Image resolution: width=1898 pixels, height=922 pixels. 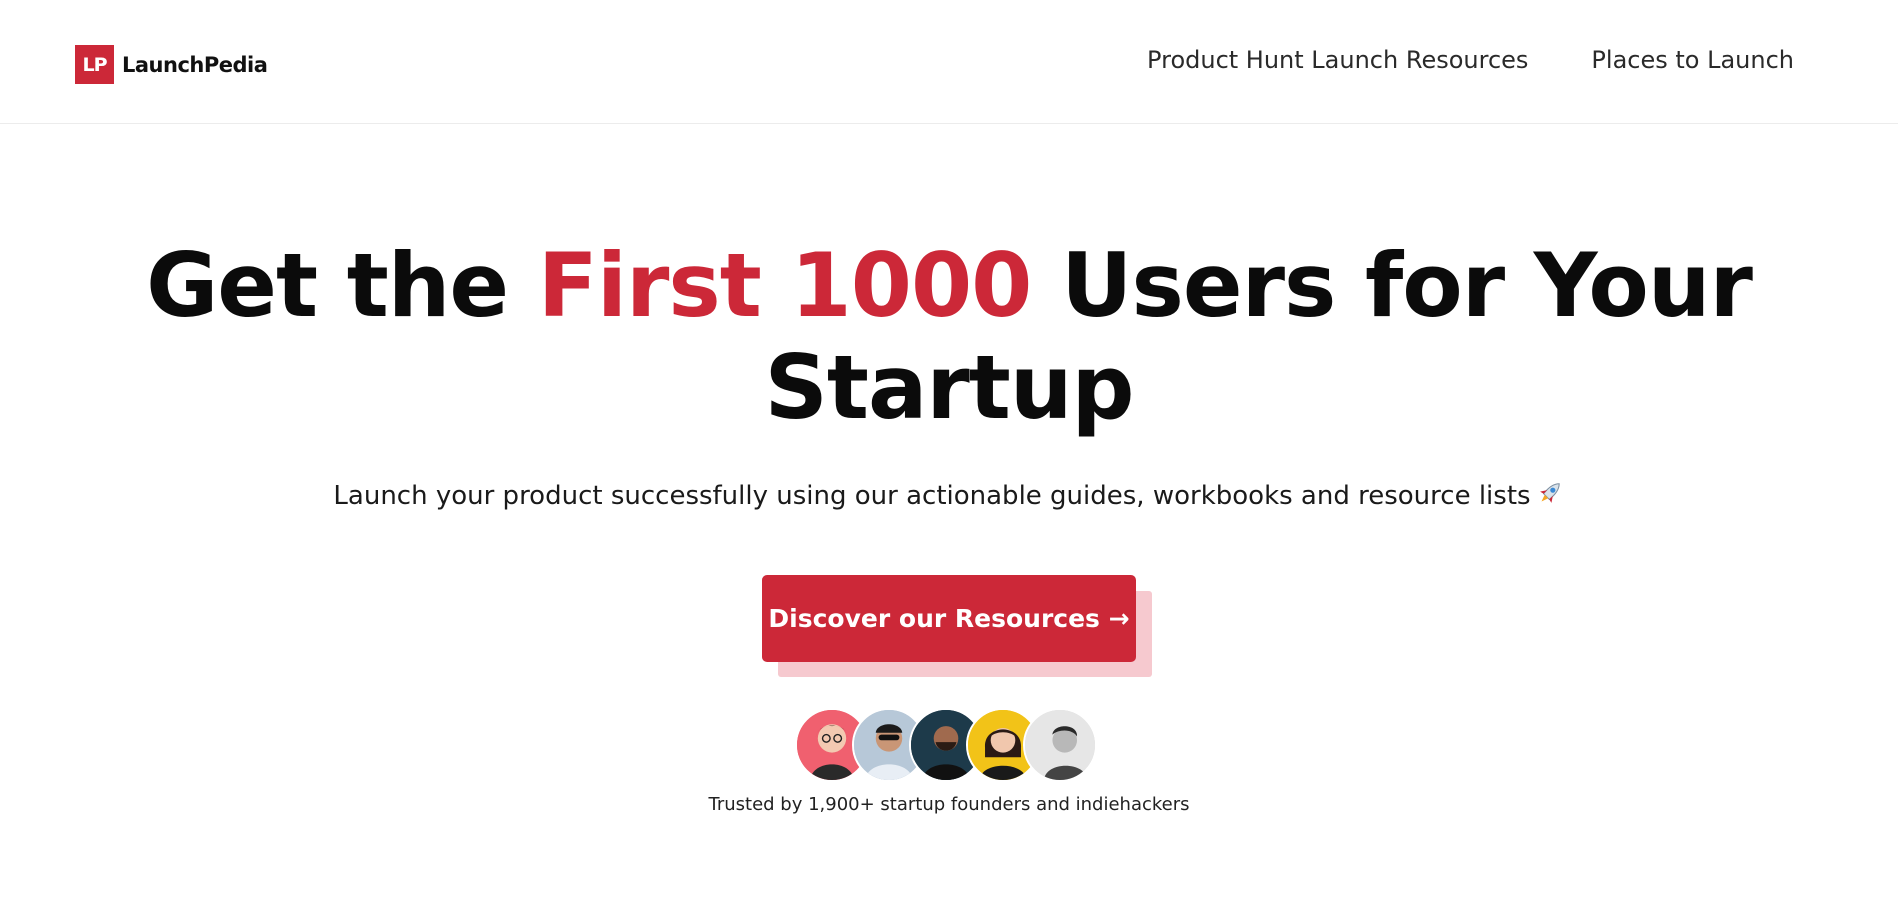 I want to click on rocket-icon, so click(x=1550, y=493).